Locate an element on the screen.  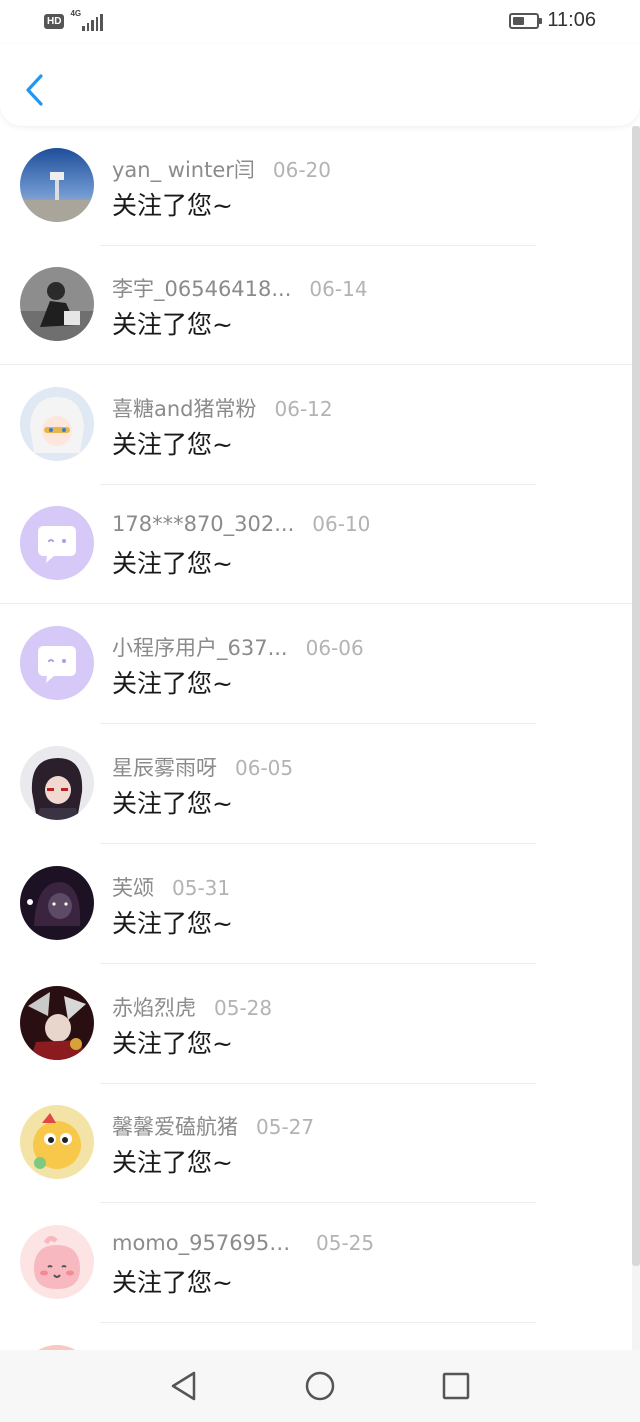
notification-row: 芙颂 05-31 关注了您~ is located at coordinates (316, 904).